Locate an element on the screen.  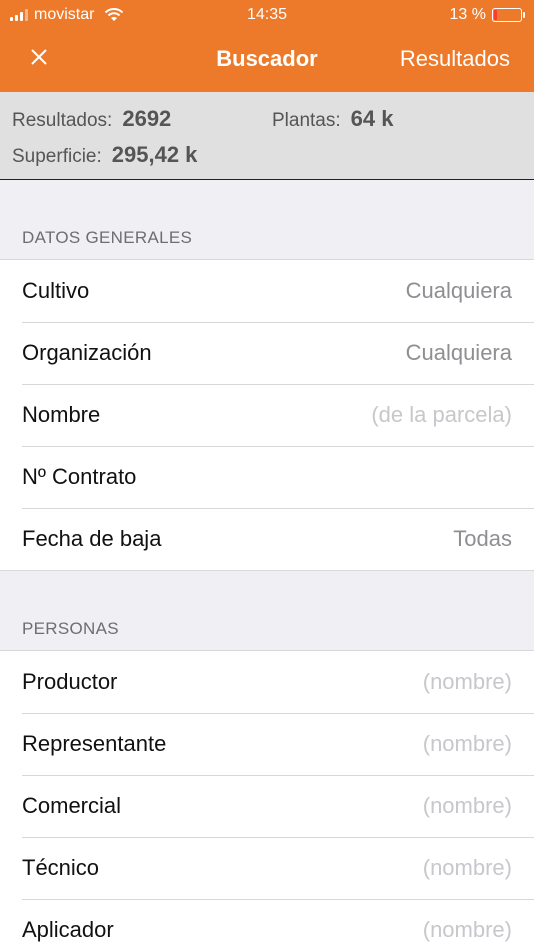
summary-plantas: Plantas: 64 k is located at coordinates (332, 119).